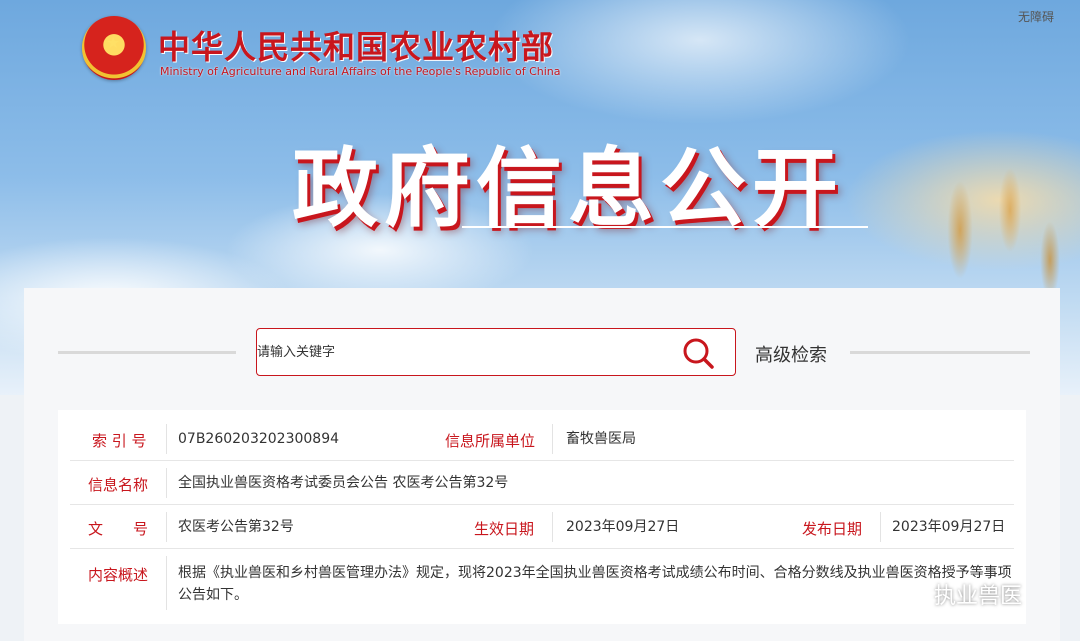  I want to click on wechat-icon, so click(912, 593).